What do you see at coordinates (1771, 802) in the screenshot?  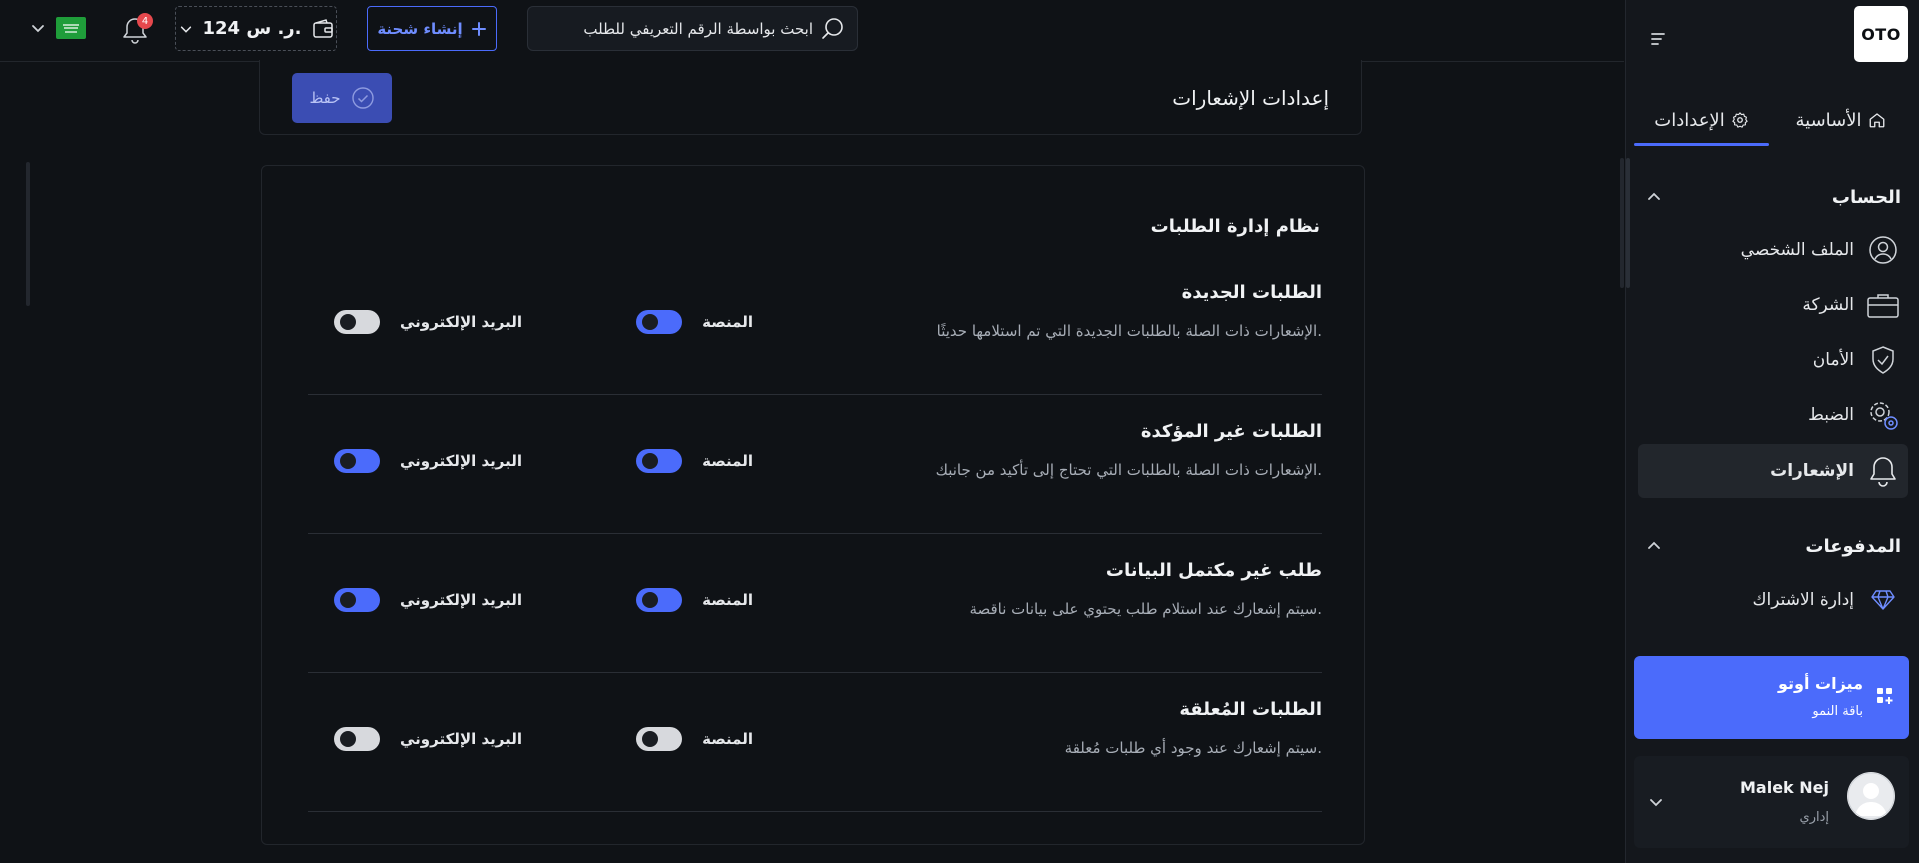 I see `user-card: Malek Nej إداري` at bounding box center [1771, 802].